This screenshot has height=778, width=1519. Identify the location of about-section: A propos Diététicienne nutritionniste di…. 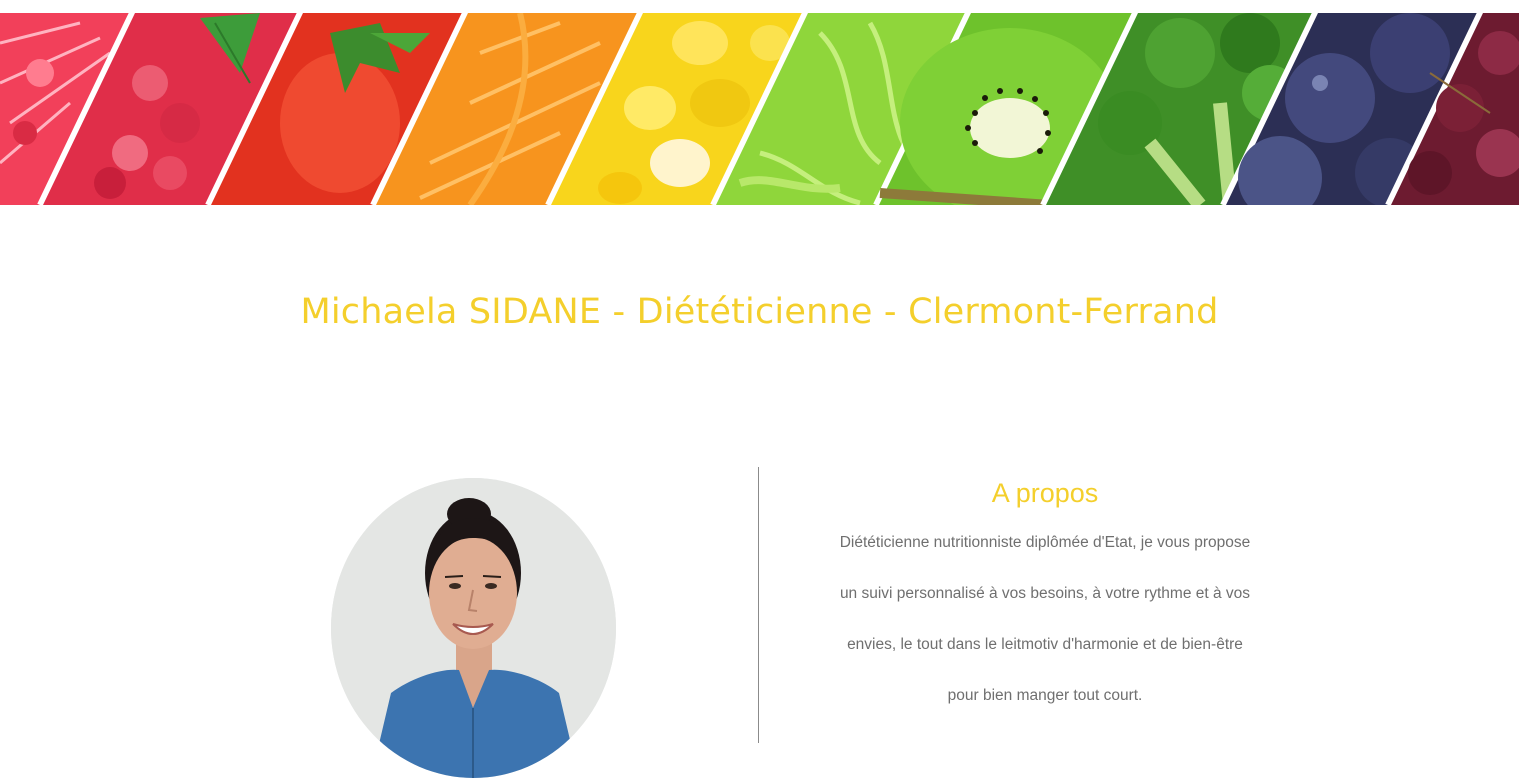
(1045, 607).